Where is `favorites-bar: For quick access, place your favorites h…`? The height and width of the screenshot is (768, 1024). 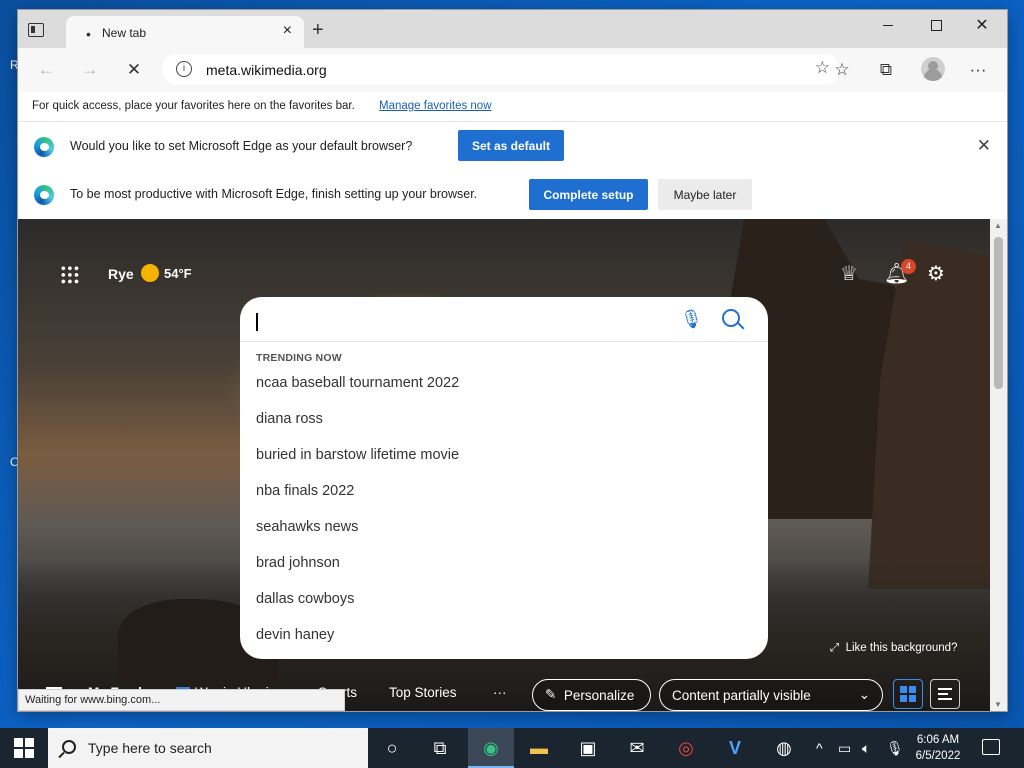
favorites-bar: For quick access, place your favorites h… is located at coordinates (512, 107).